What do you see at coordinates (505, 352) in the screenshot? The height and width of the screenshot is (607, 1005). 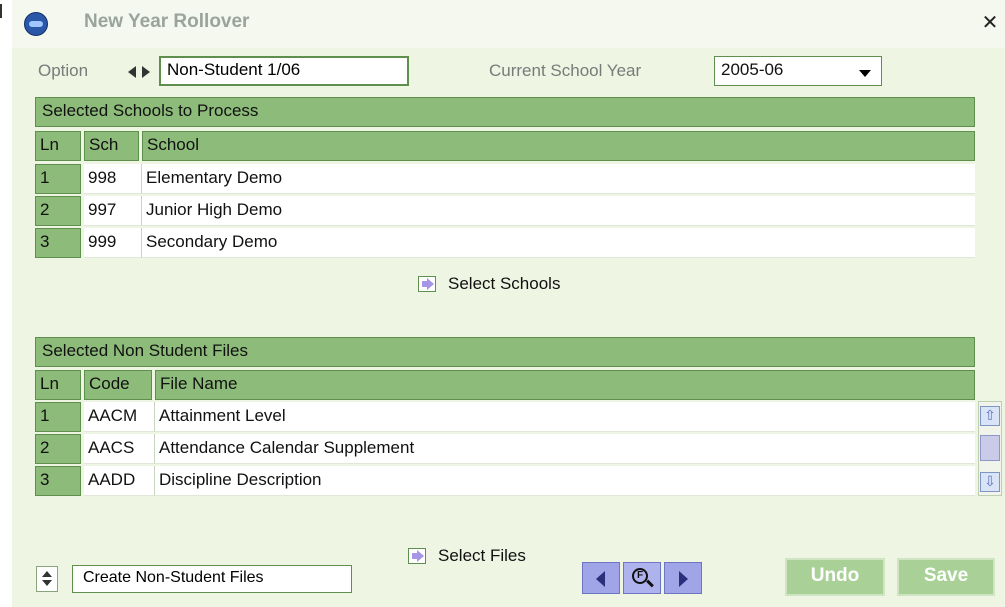 I see `files-section-header: Selected Non Student Files` at bounding box center [505, 352].